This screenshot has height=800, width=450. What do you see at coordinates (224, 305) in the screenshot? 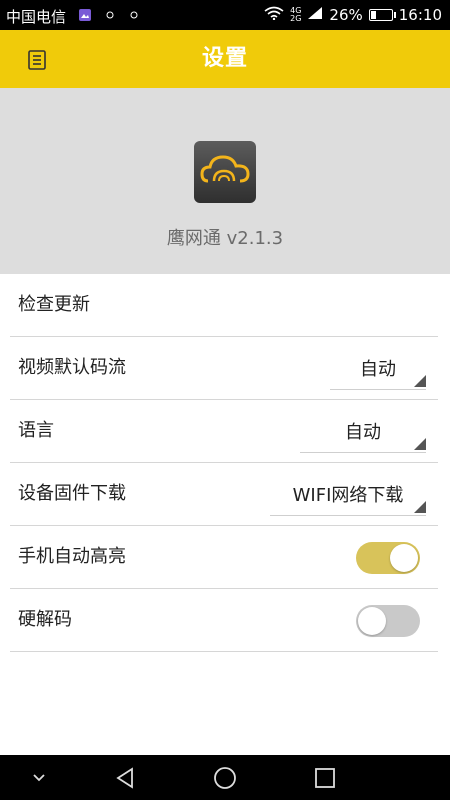
I see `check-update-row: 检查更新` at bounding box center [224, 305].